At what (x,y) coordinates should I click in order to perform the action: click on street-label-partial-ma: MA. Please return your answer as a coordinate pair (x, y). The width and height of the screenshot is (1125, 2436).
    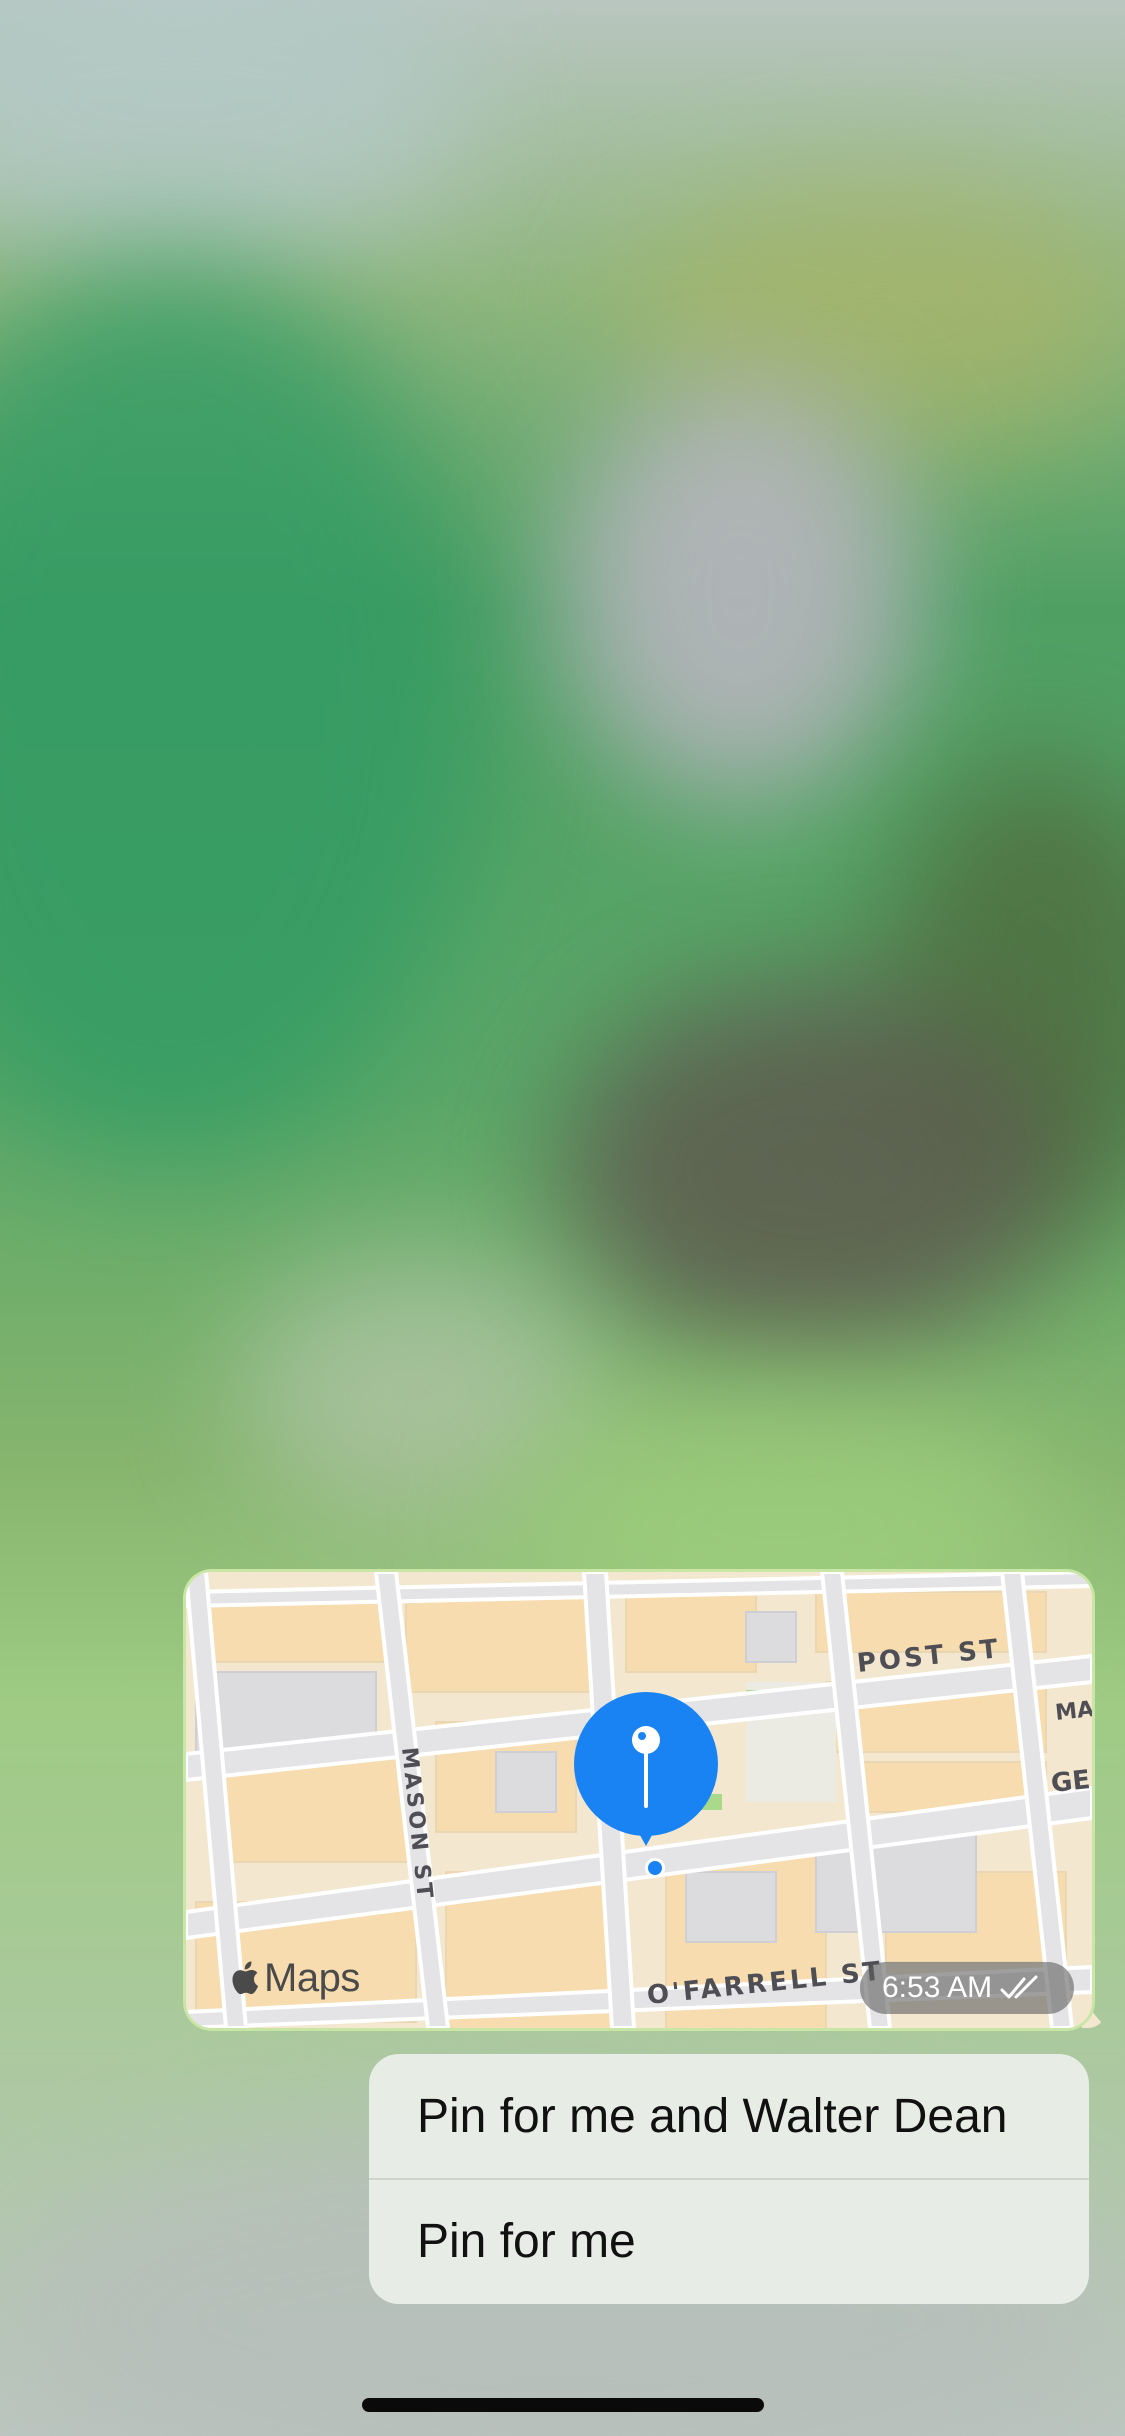
    Looking at the image, I should click on (1073, 1711).